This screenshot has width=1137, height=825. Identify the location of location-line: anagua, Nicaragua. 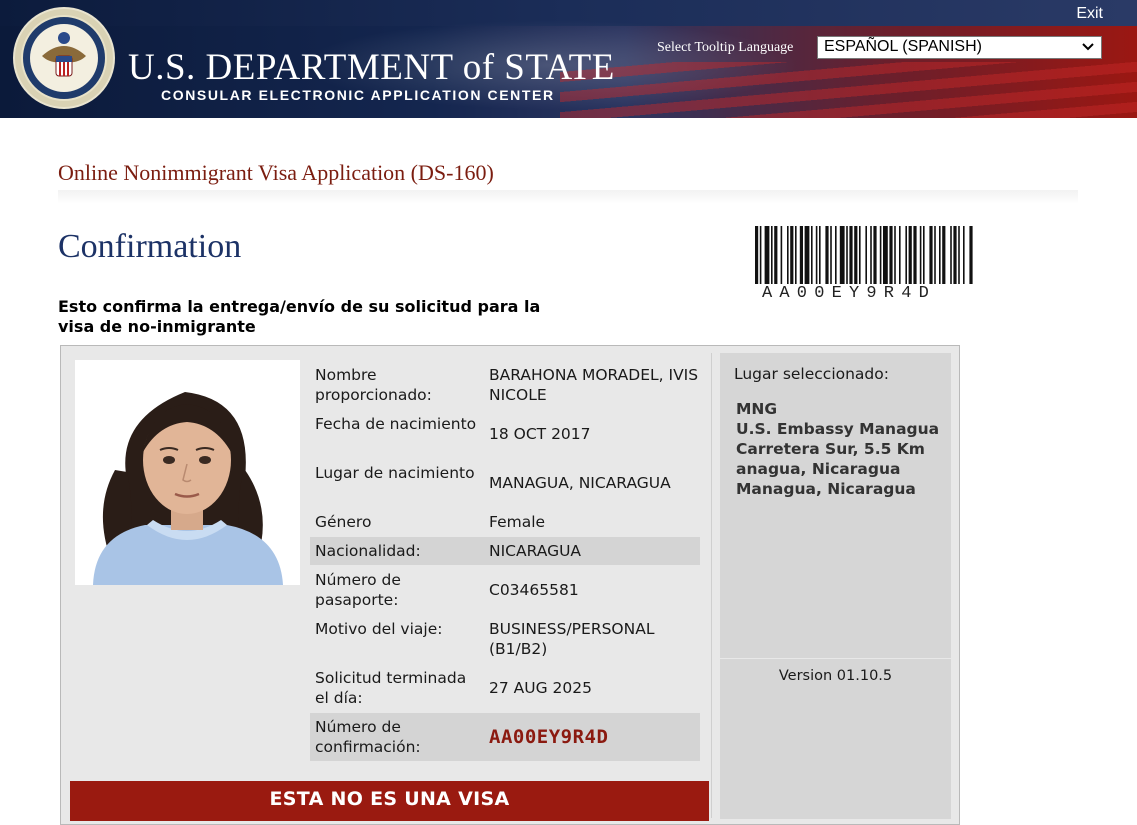
(818, 469).